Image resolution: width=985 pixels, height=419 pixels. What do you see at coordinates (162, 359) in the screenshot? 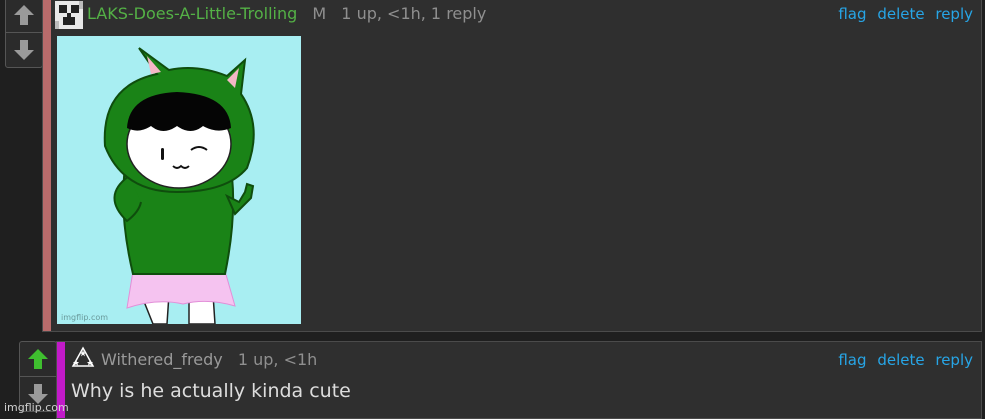
I see `username-link-2: Withered_fredy` at bounding box center [162, 359].